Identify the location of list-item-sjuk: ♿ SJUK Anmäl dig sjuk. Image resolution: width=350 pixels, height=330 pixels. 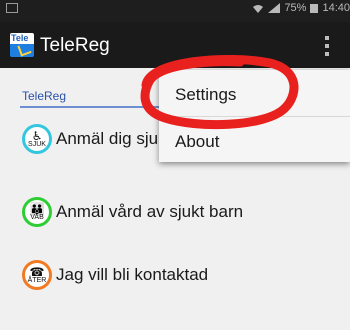
(94, 139).